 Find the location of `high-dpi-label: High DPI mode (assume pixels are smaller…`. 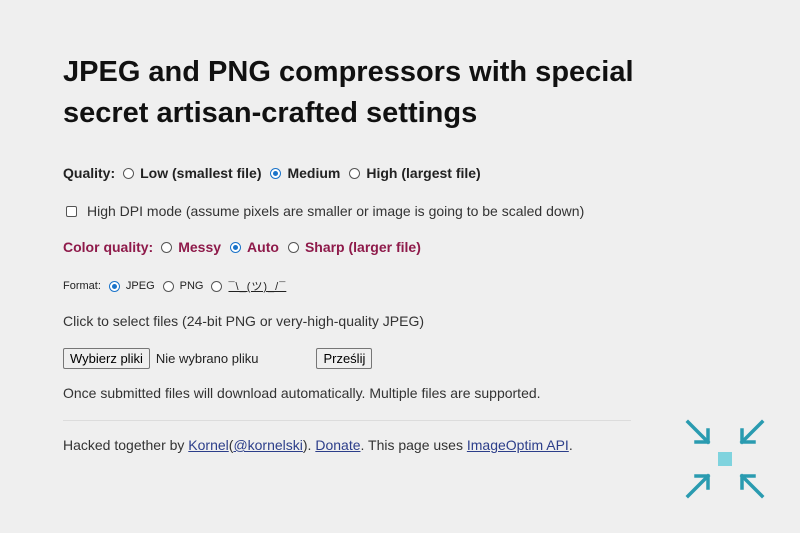

high-dpi-label: High DPI mode (assume pixels are smaller… is located at coordinates (335, 211).